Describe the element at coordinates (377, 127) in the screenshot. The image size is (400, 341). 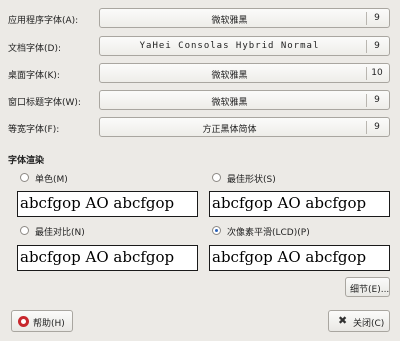
I see `monospace-font-size: 9` at that location.